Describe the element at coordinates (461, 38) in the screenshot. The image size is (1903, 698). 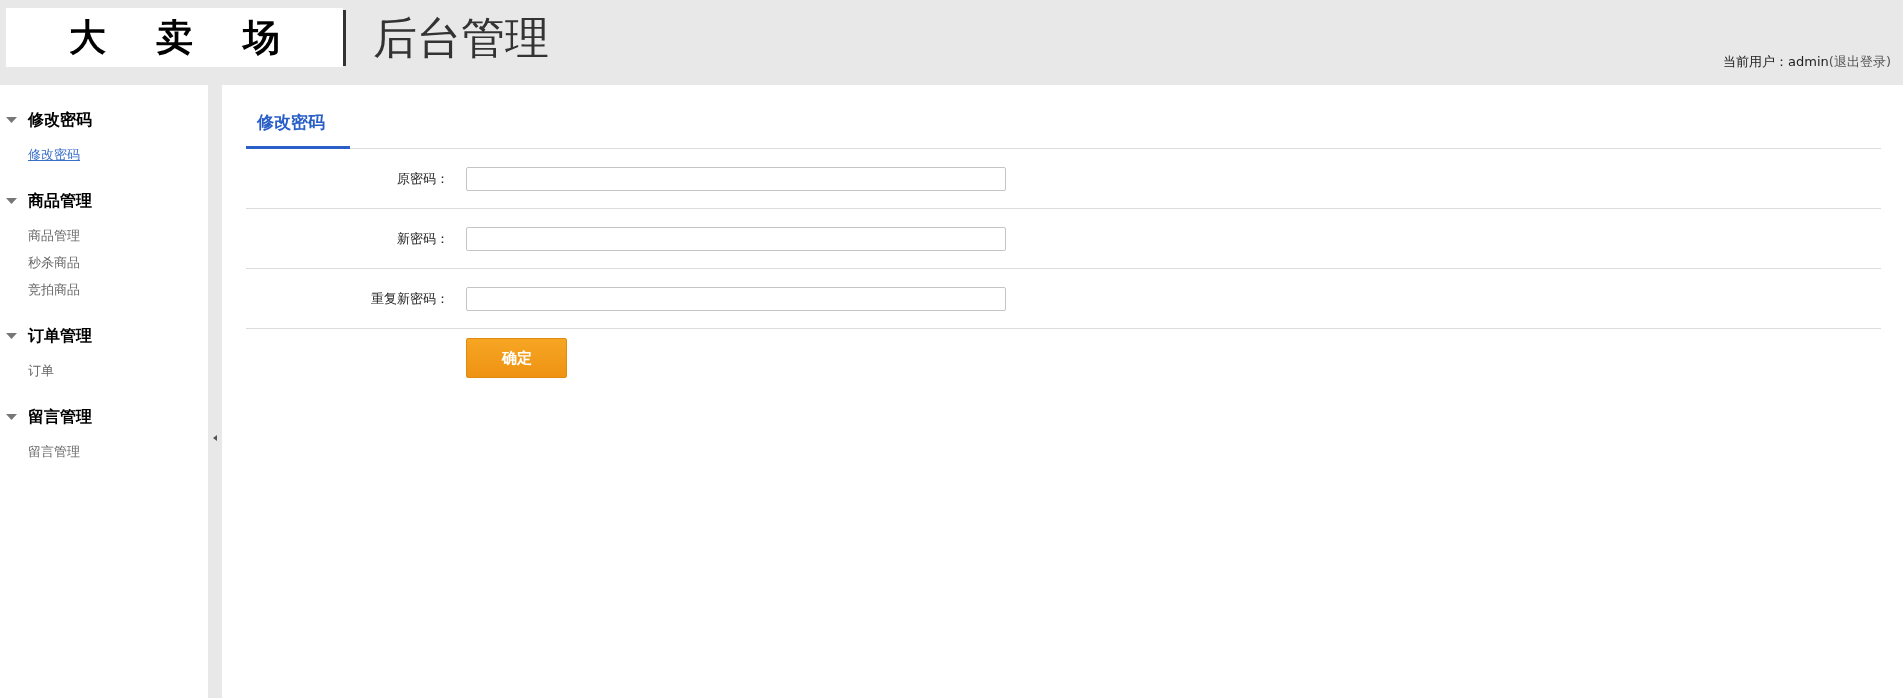
I see `app-title: 后台管理` at that location.